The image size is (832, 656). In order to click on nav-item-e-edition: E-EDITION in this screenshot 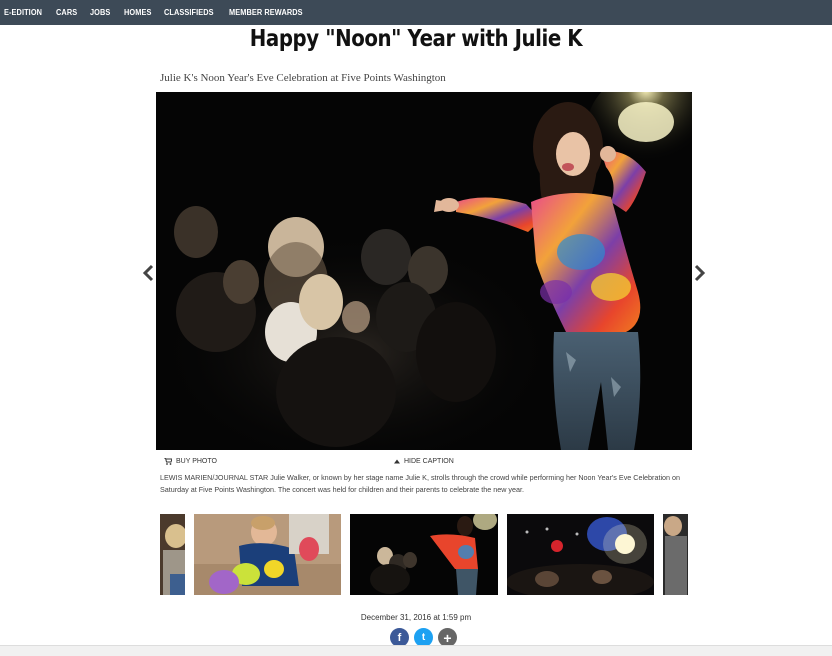, I will do `click(23, 12)`.